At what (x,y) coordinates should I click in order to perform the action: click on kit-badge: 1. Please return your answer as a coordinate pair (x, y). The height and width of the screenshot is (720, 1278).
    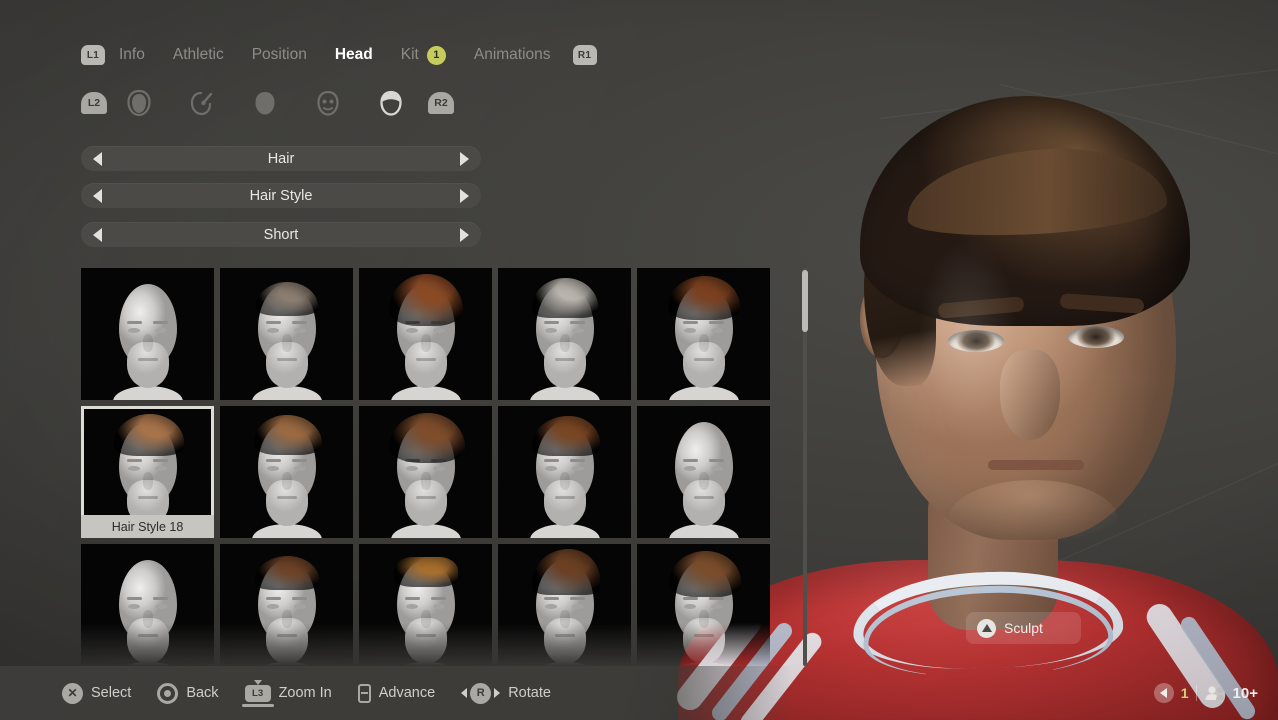
    Looking at the image, I should click on (436, 55).